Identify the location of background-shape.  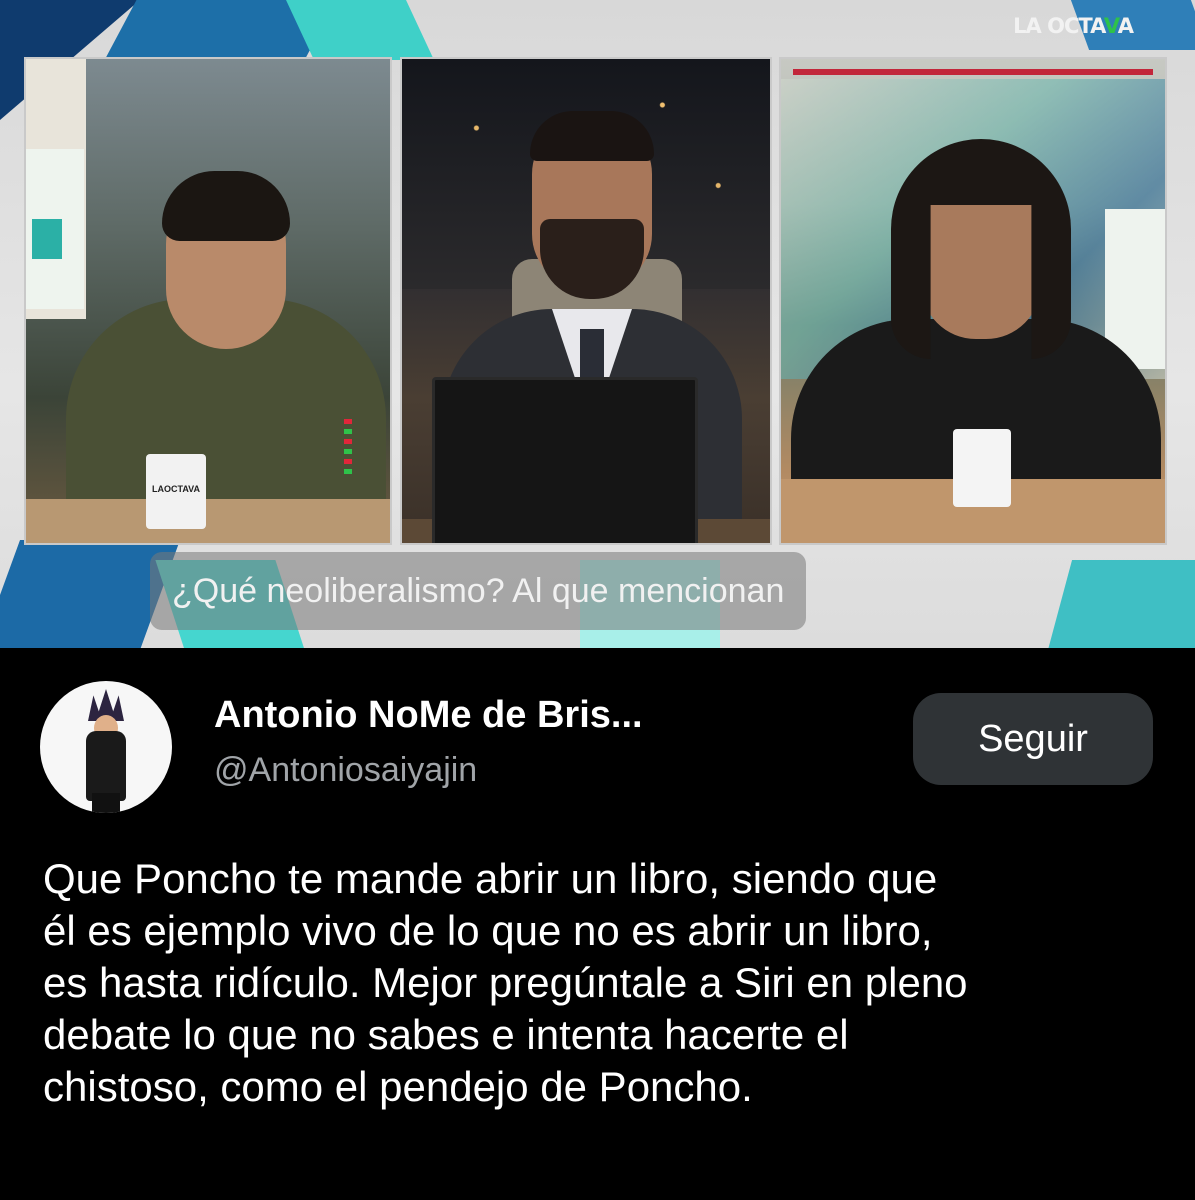
(1121, 604).